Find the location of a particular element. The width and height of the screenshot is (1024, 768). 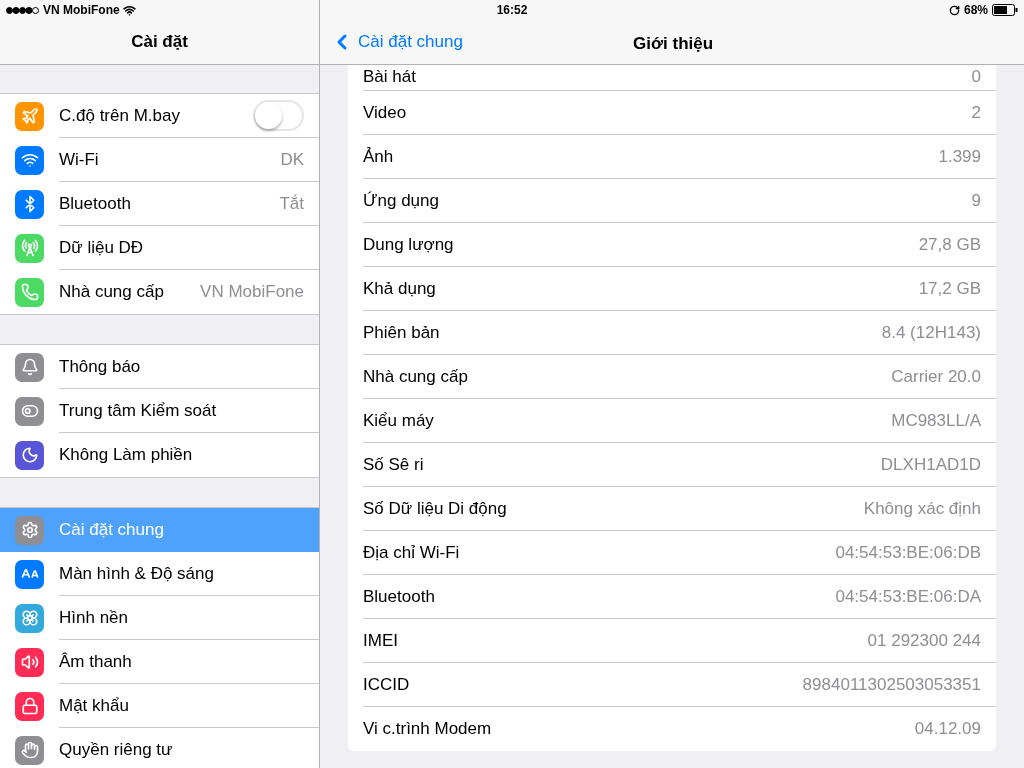

item-label: Mật khẩu is located at coordinates (94, 705).